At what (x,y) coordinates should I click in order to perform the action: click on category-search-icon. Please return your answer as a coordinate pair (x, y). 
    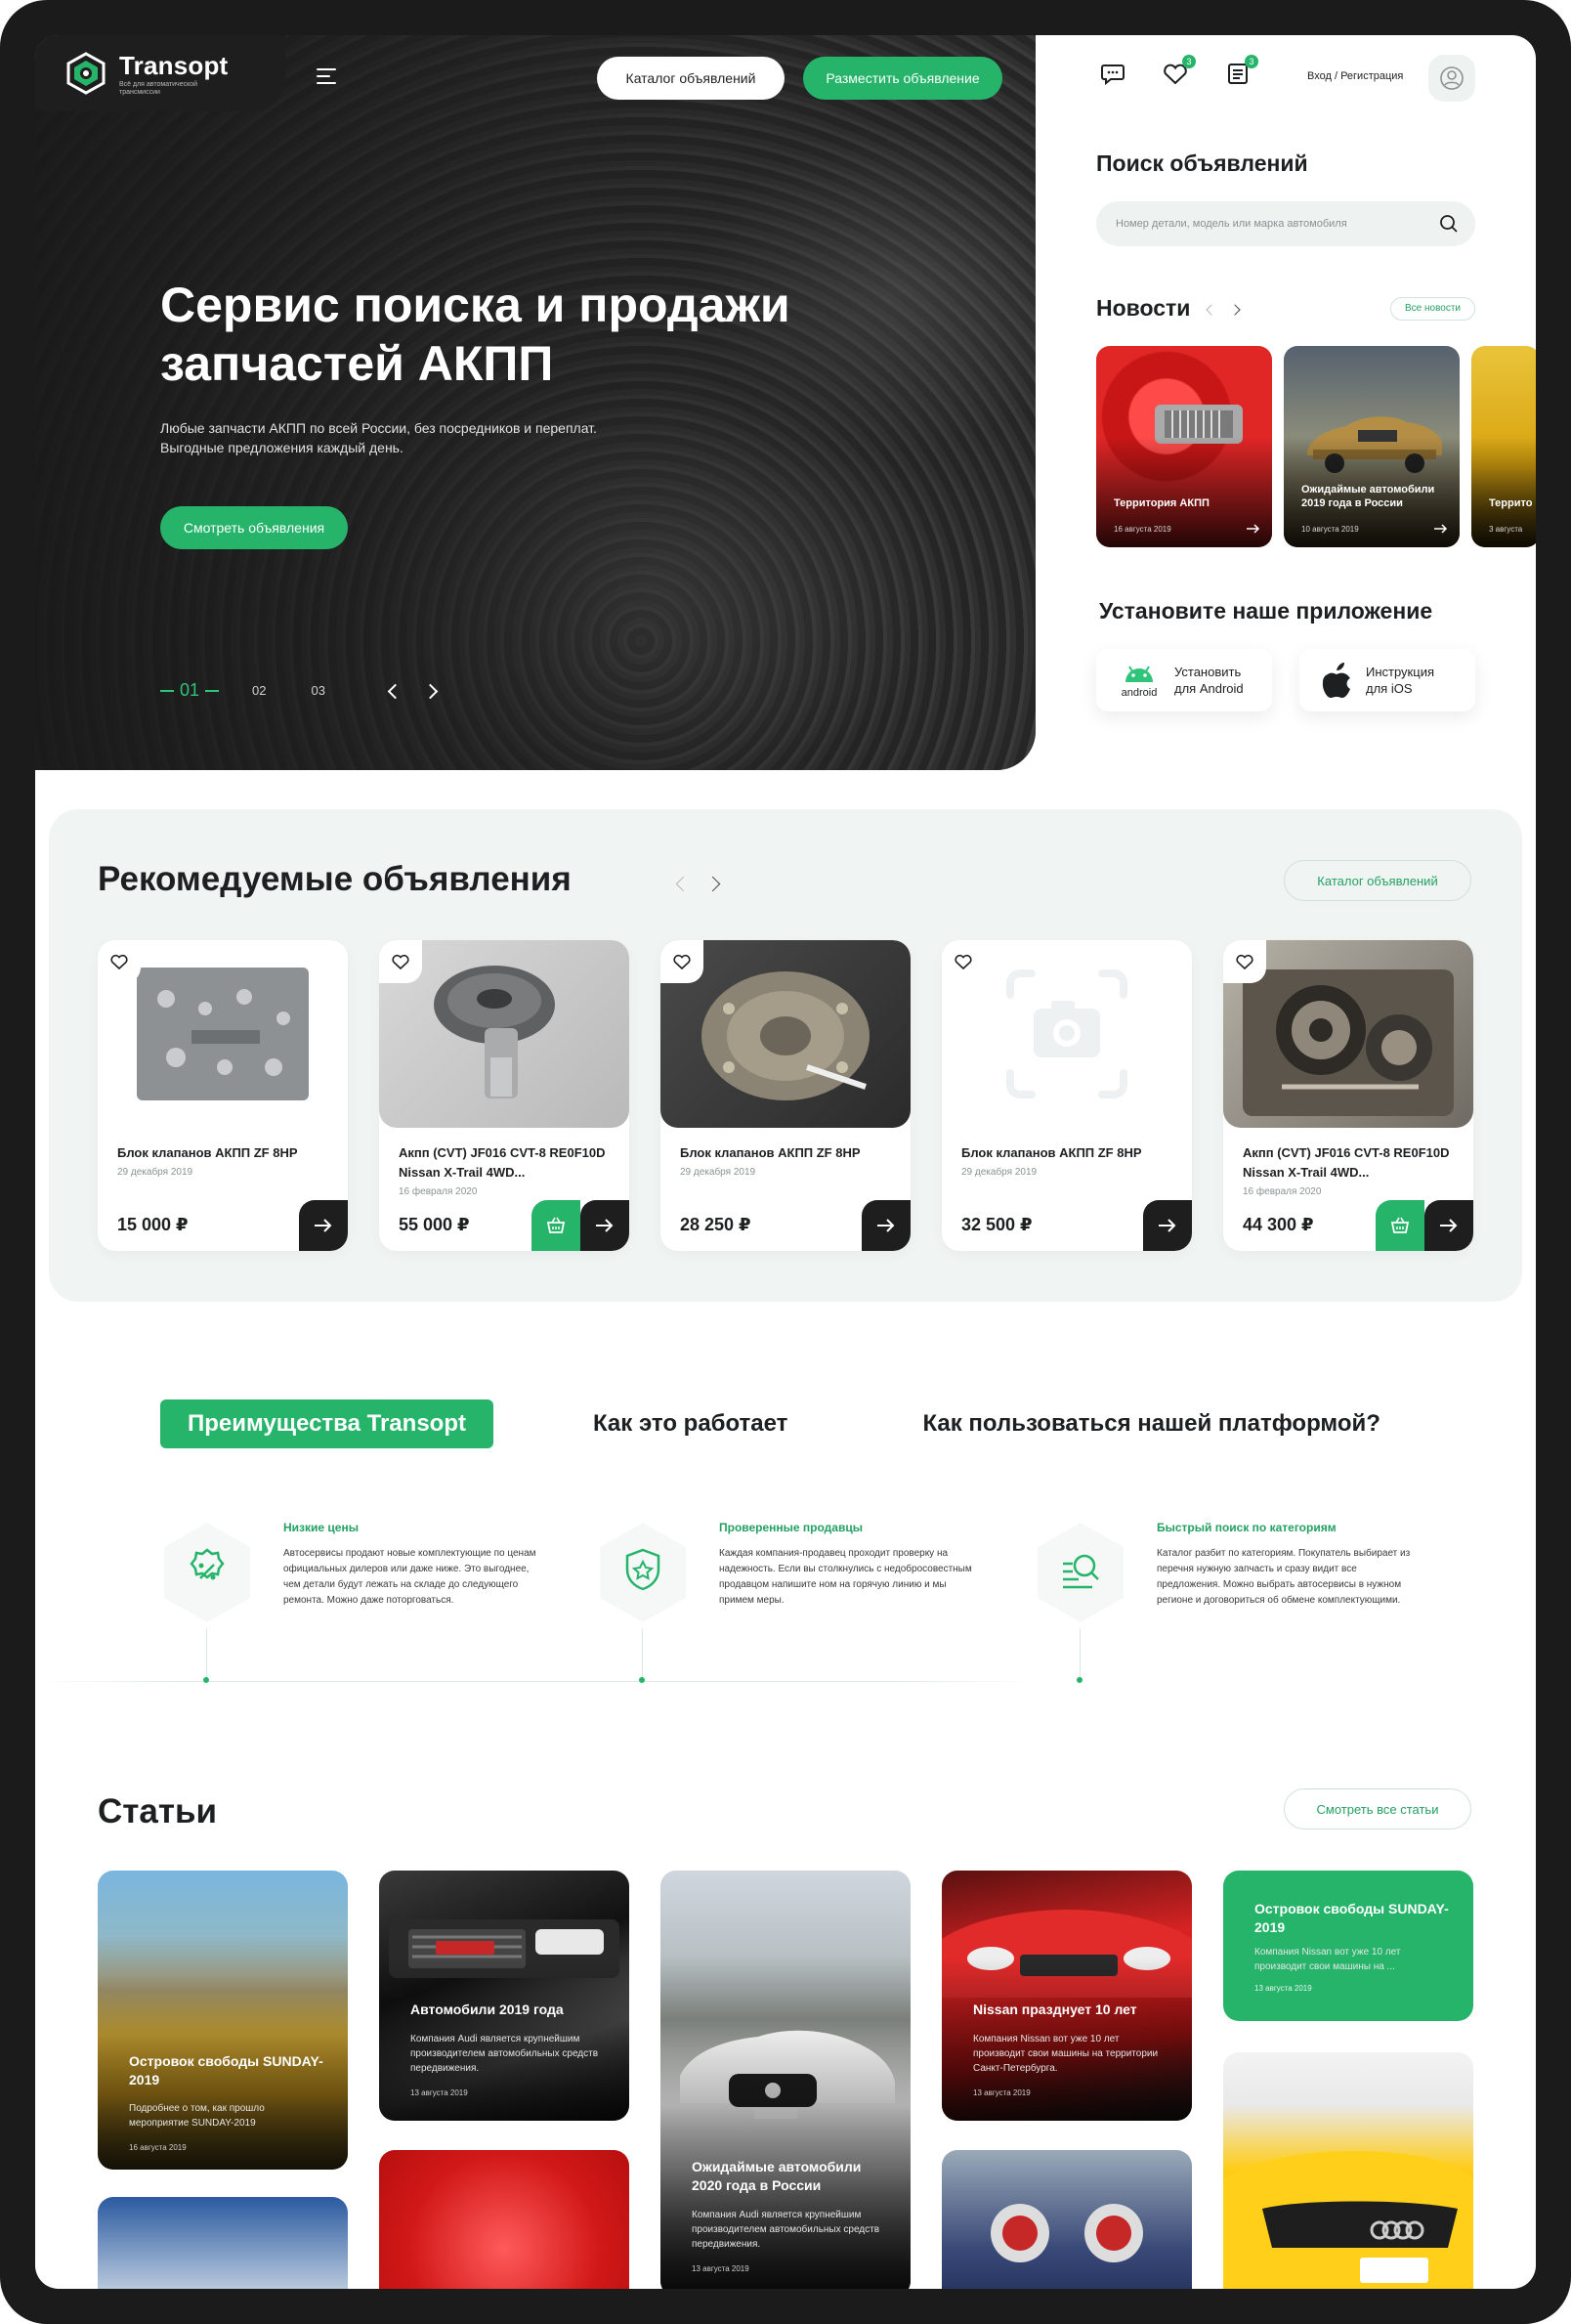
    Looking at the image, I should click on (1081, 1572).